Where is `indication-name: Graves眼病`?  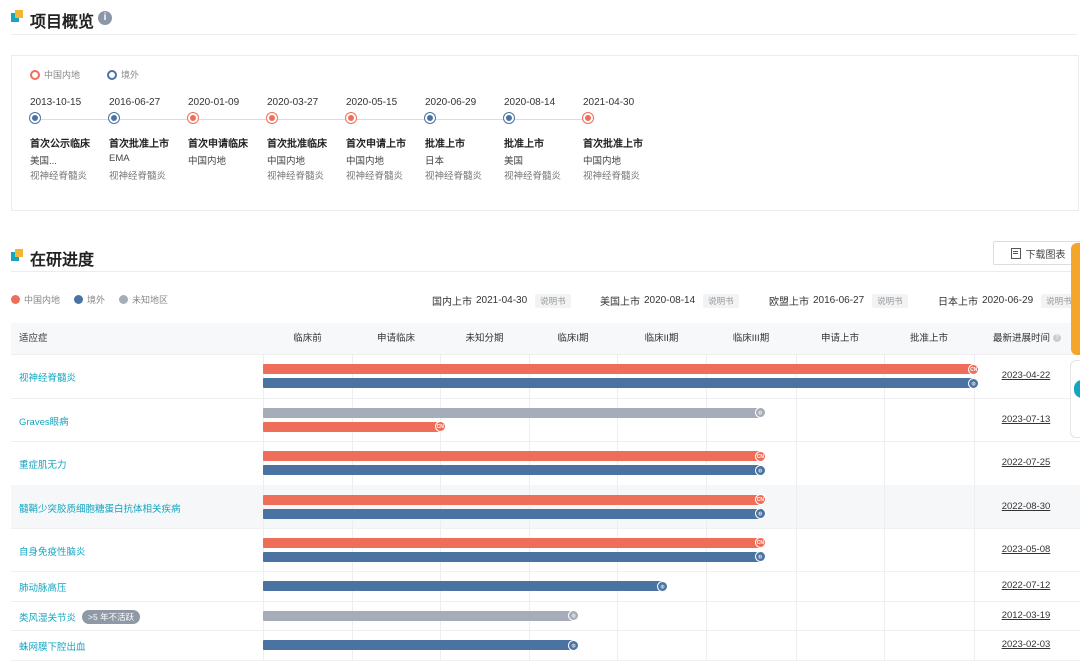 indication-name: Graves眼病 is located at coordinates (44, 421).